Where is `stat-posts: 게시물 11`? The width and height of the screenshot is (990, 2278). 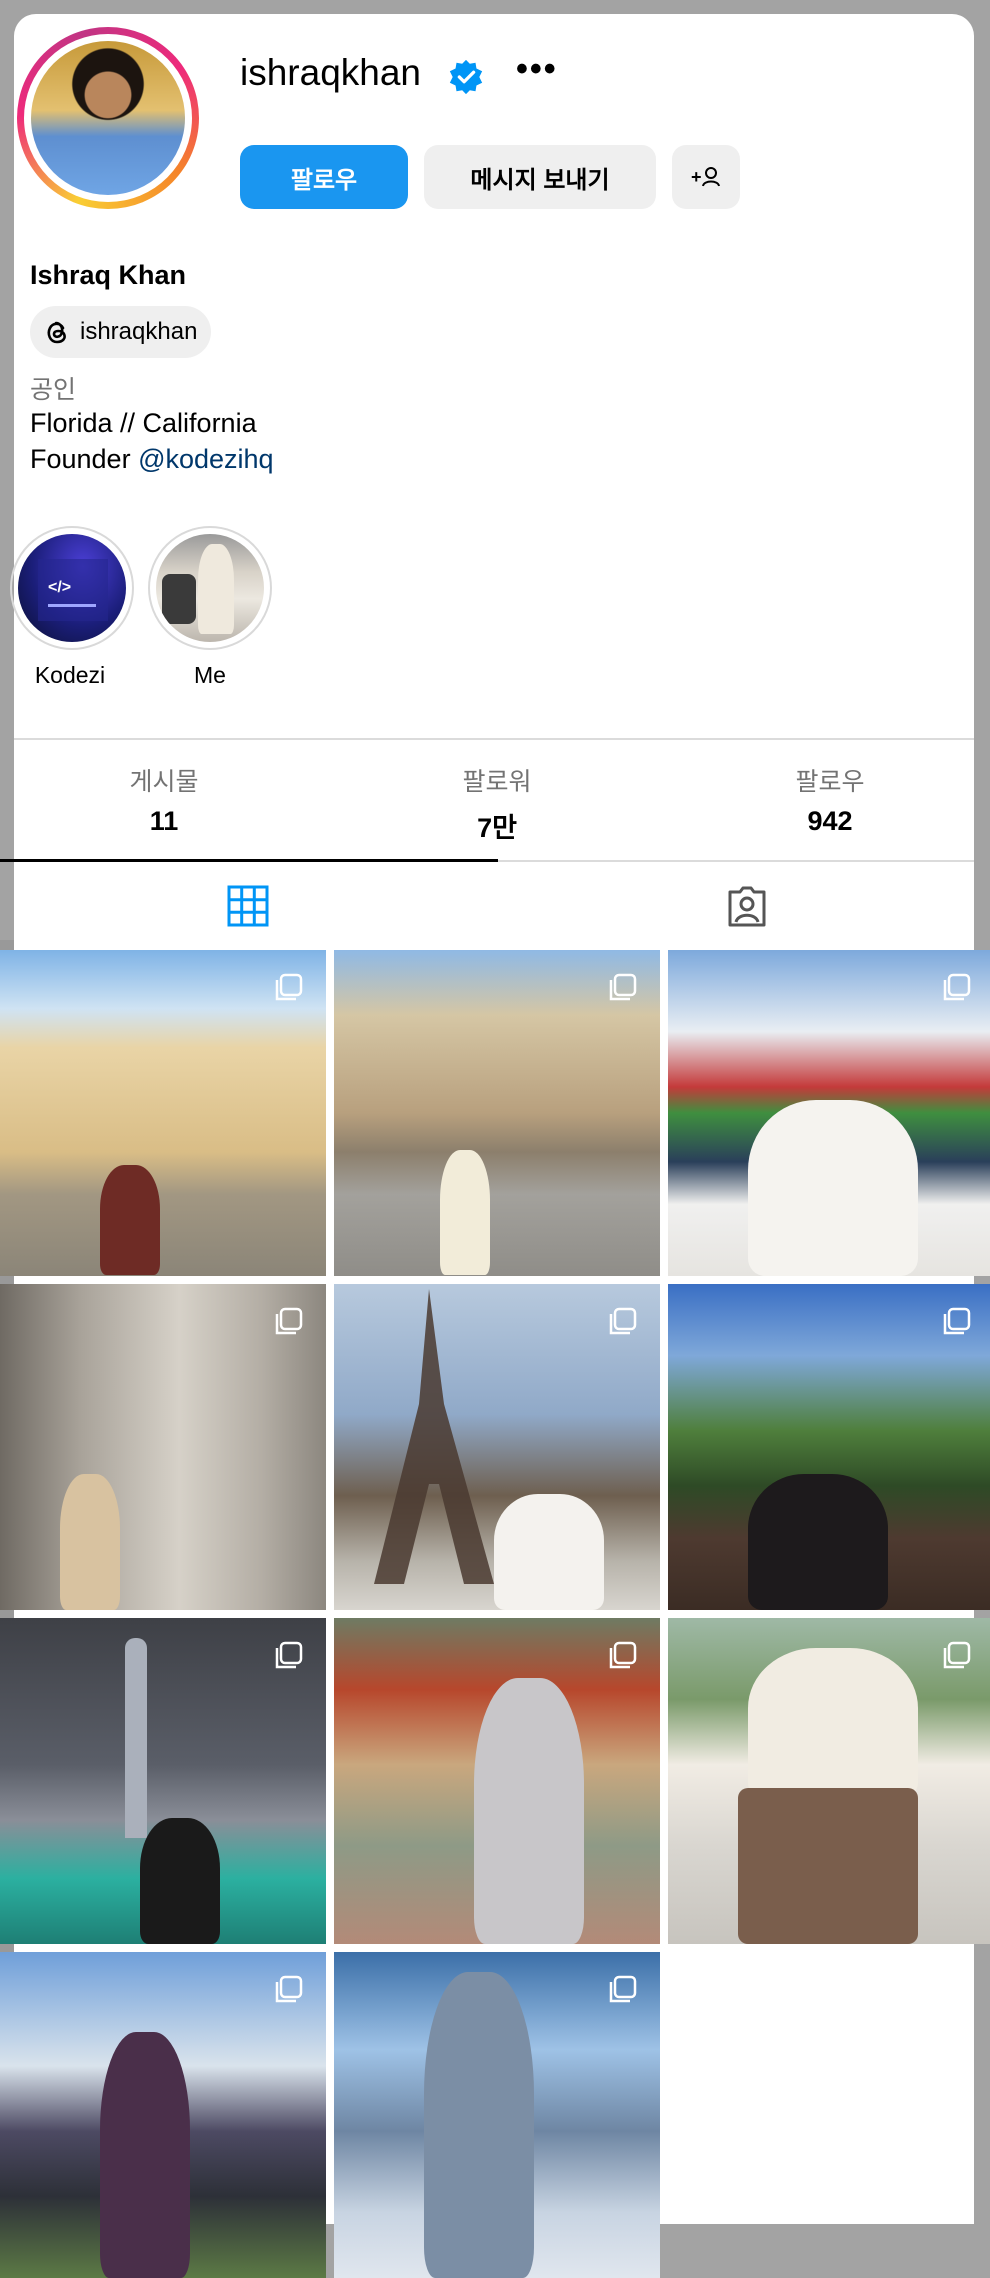
stat-posts: 게시물 11 is located at coordinates (164, 799).